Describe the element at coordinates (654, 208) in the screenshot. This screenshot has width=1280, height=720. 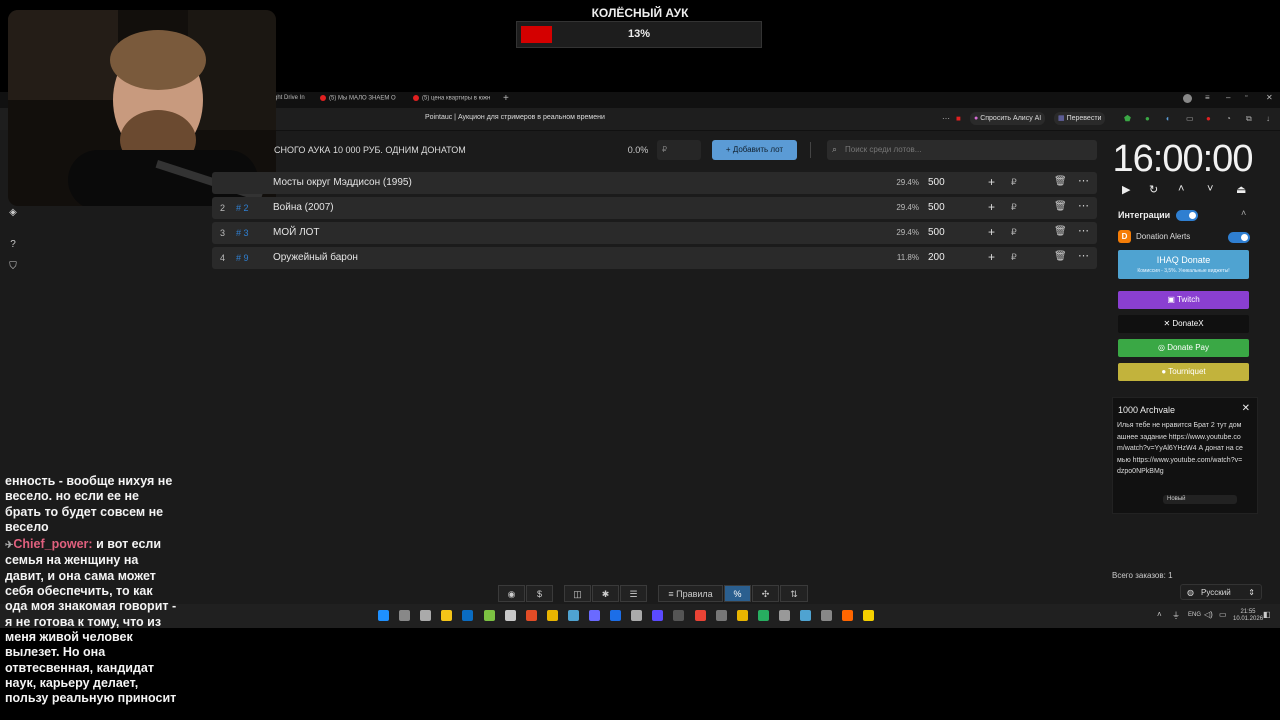
I see `lot-row: 2 # 2 Война (2007) 29.4% 500 + ₽ 🗑︎ ⋯` at that location.